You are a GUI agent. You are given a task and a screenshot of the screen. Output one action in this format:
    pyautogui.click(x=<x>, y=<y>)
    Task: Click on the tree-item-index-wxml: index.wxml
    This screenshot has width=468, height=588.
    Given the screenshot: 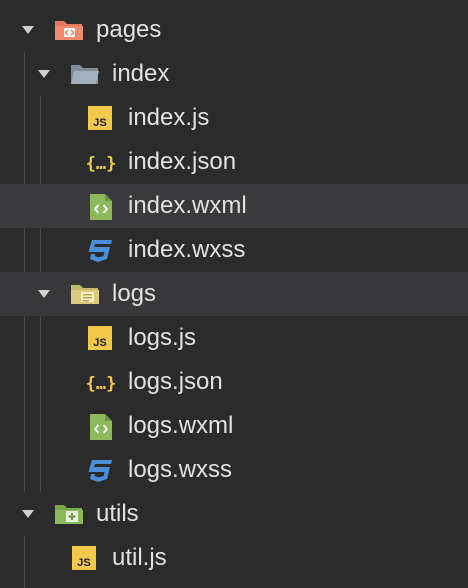 What is the action you would take?
    pyautogui.click(x=234, y=206)
    